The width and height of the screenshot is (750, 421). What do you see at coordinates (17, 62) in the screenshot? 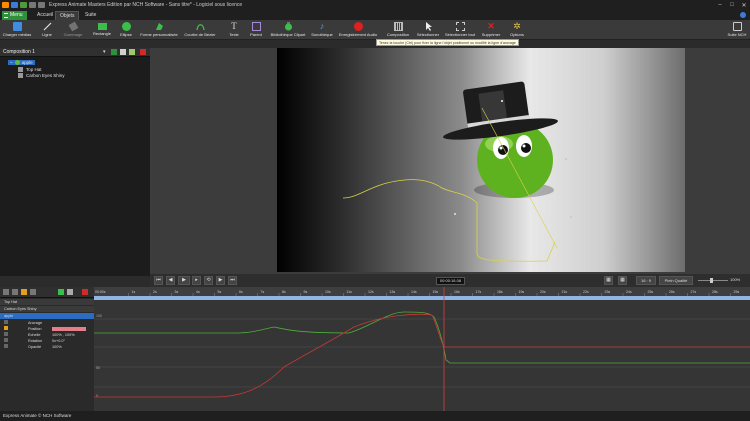
I see `apple-icon` at bounding box center [17, 62].